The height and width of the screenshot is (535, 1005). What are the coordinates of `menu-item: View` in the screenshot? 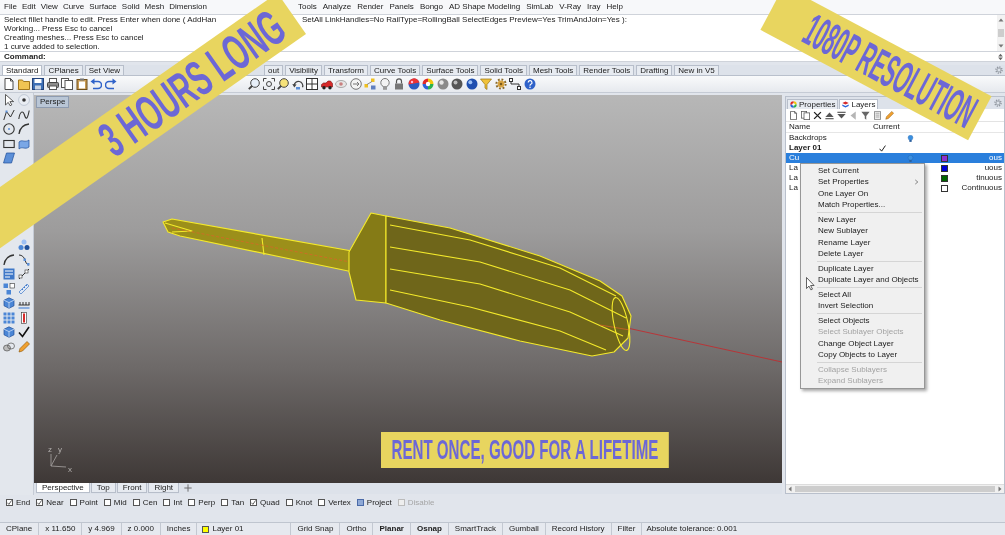 It's located at (49, 7).